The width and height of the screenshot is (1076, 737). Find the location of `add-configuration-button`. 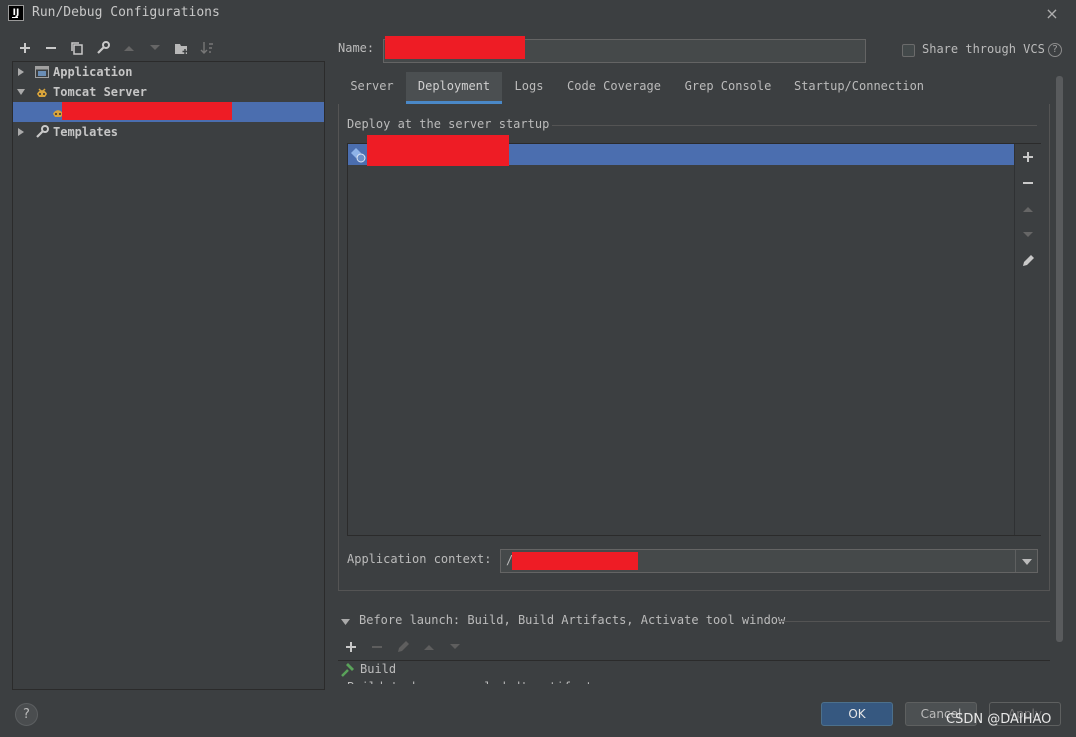

add-configuration-button is located at coordinates (25, 48).